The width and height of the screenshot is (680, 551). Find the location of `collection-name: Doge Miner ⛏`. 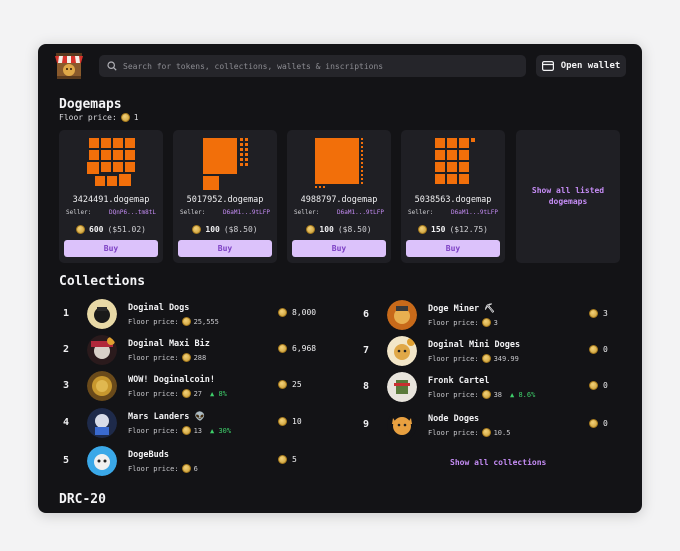

collection-name: Doge Miner ⛏ is located at coordinates (462, 309).